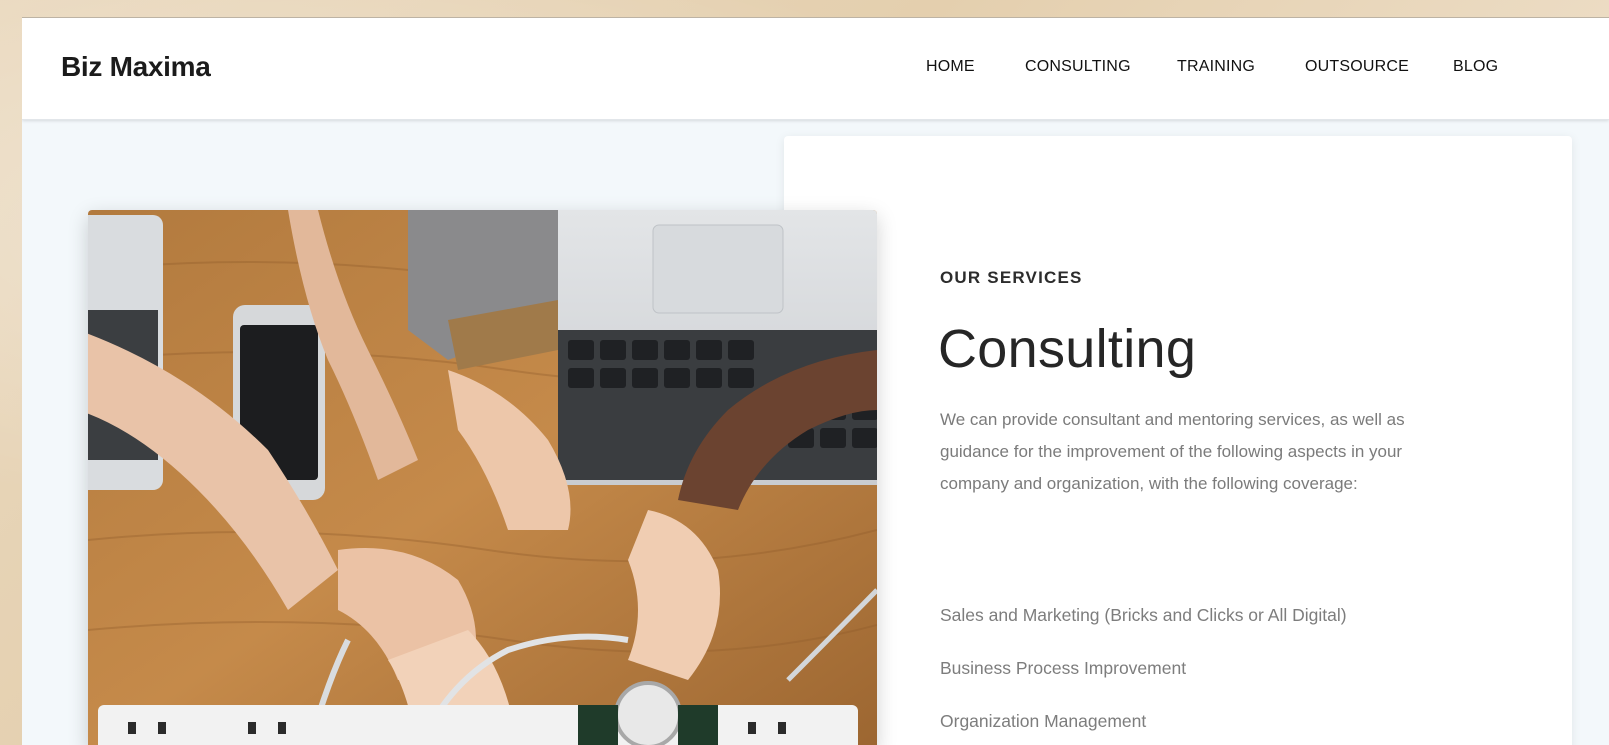 The image size is (1609, 745). Describe the element at coordinates (1216, 67) in the screenshot. I see `nav-training: TRAINING` at that location.